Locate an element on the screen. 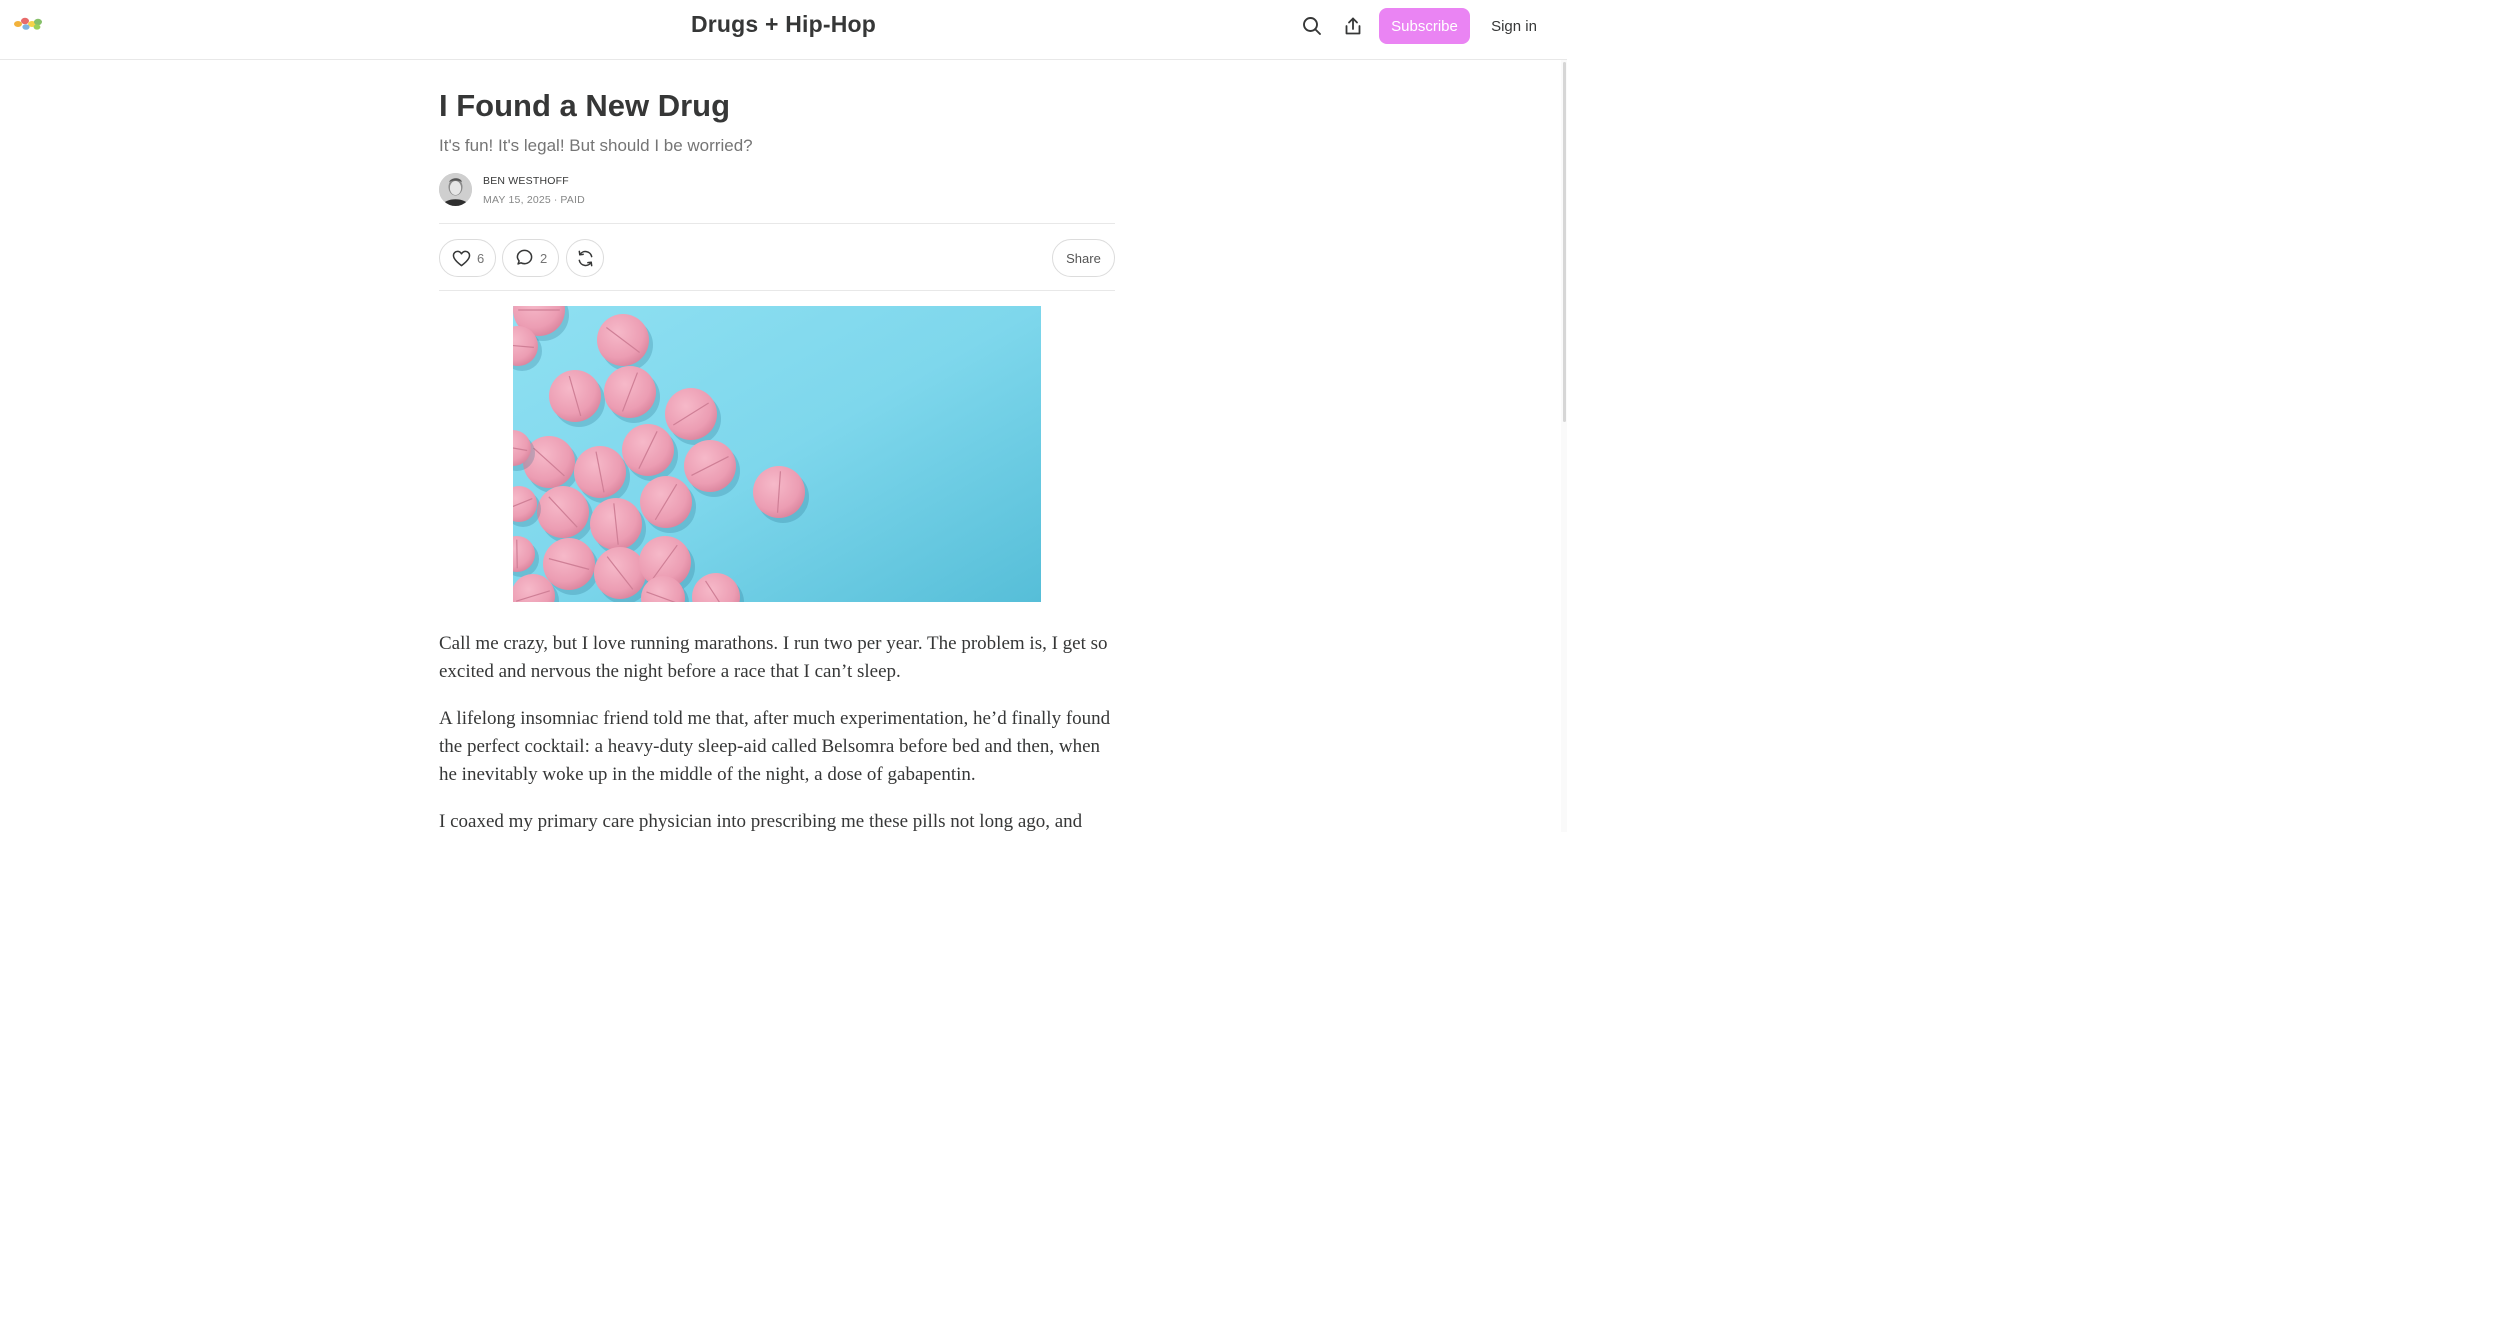 This screenshot has width=2500, height=1327. divider-bottom is located at coordinates (777, 290).